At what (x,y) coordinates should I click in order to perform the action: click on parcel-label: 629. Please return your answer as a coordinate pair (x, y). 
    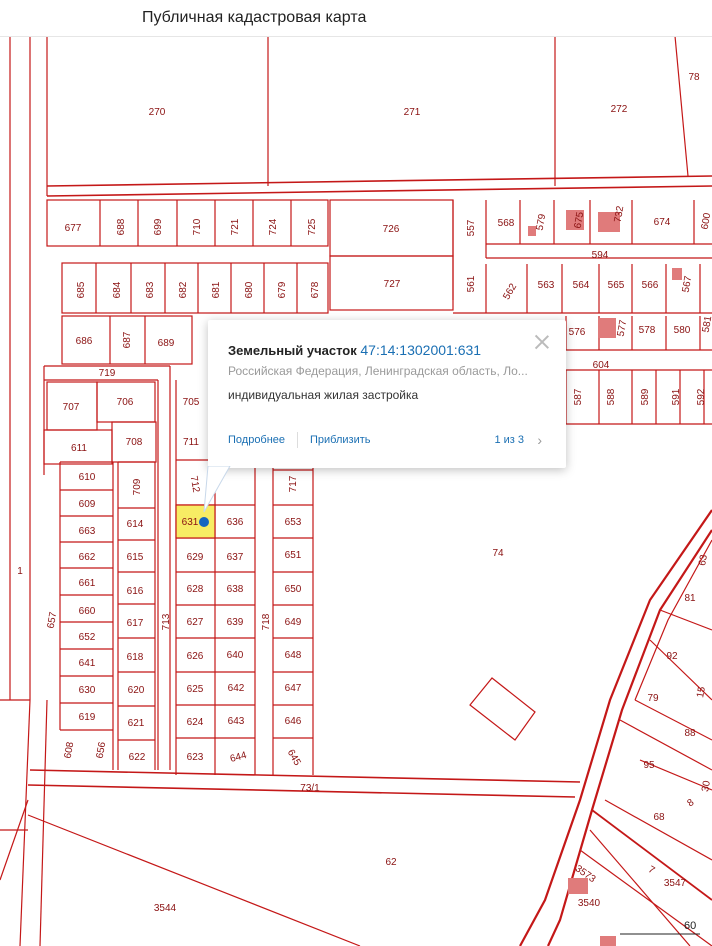
    Looking at the image, I should click on (195, 557).